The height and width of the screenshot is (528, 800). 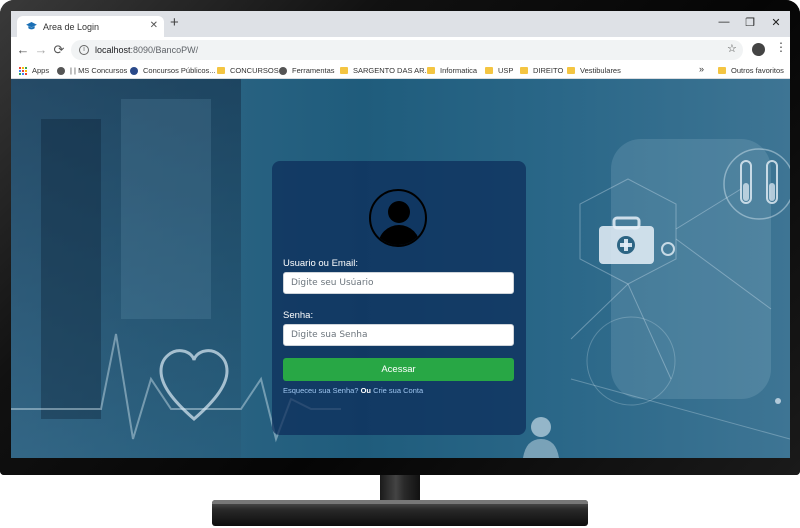 I want to click on monitor-stand-shine, so click(x=400, y=502).